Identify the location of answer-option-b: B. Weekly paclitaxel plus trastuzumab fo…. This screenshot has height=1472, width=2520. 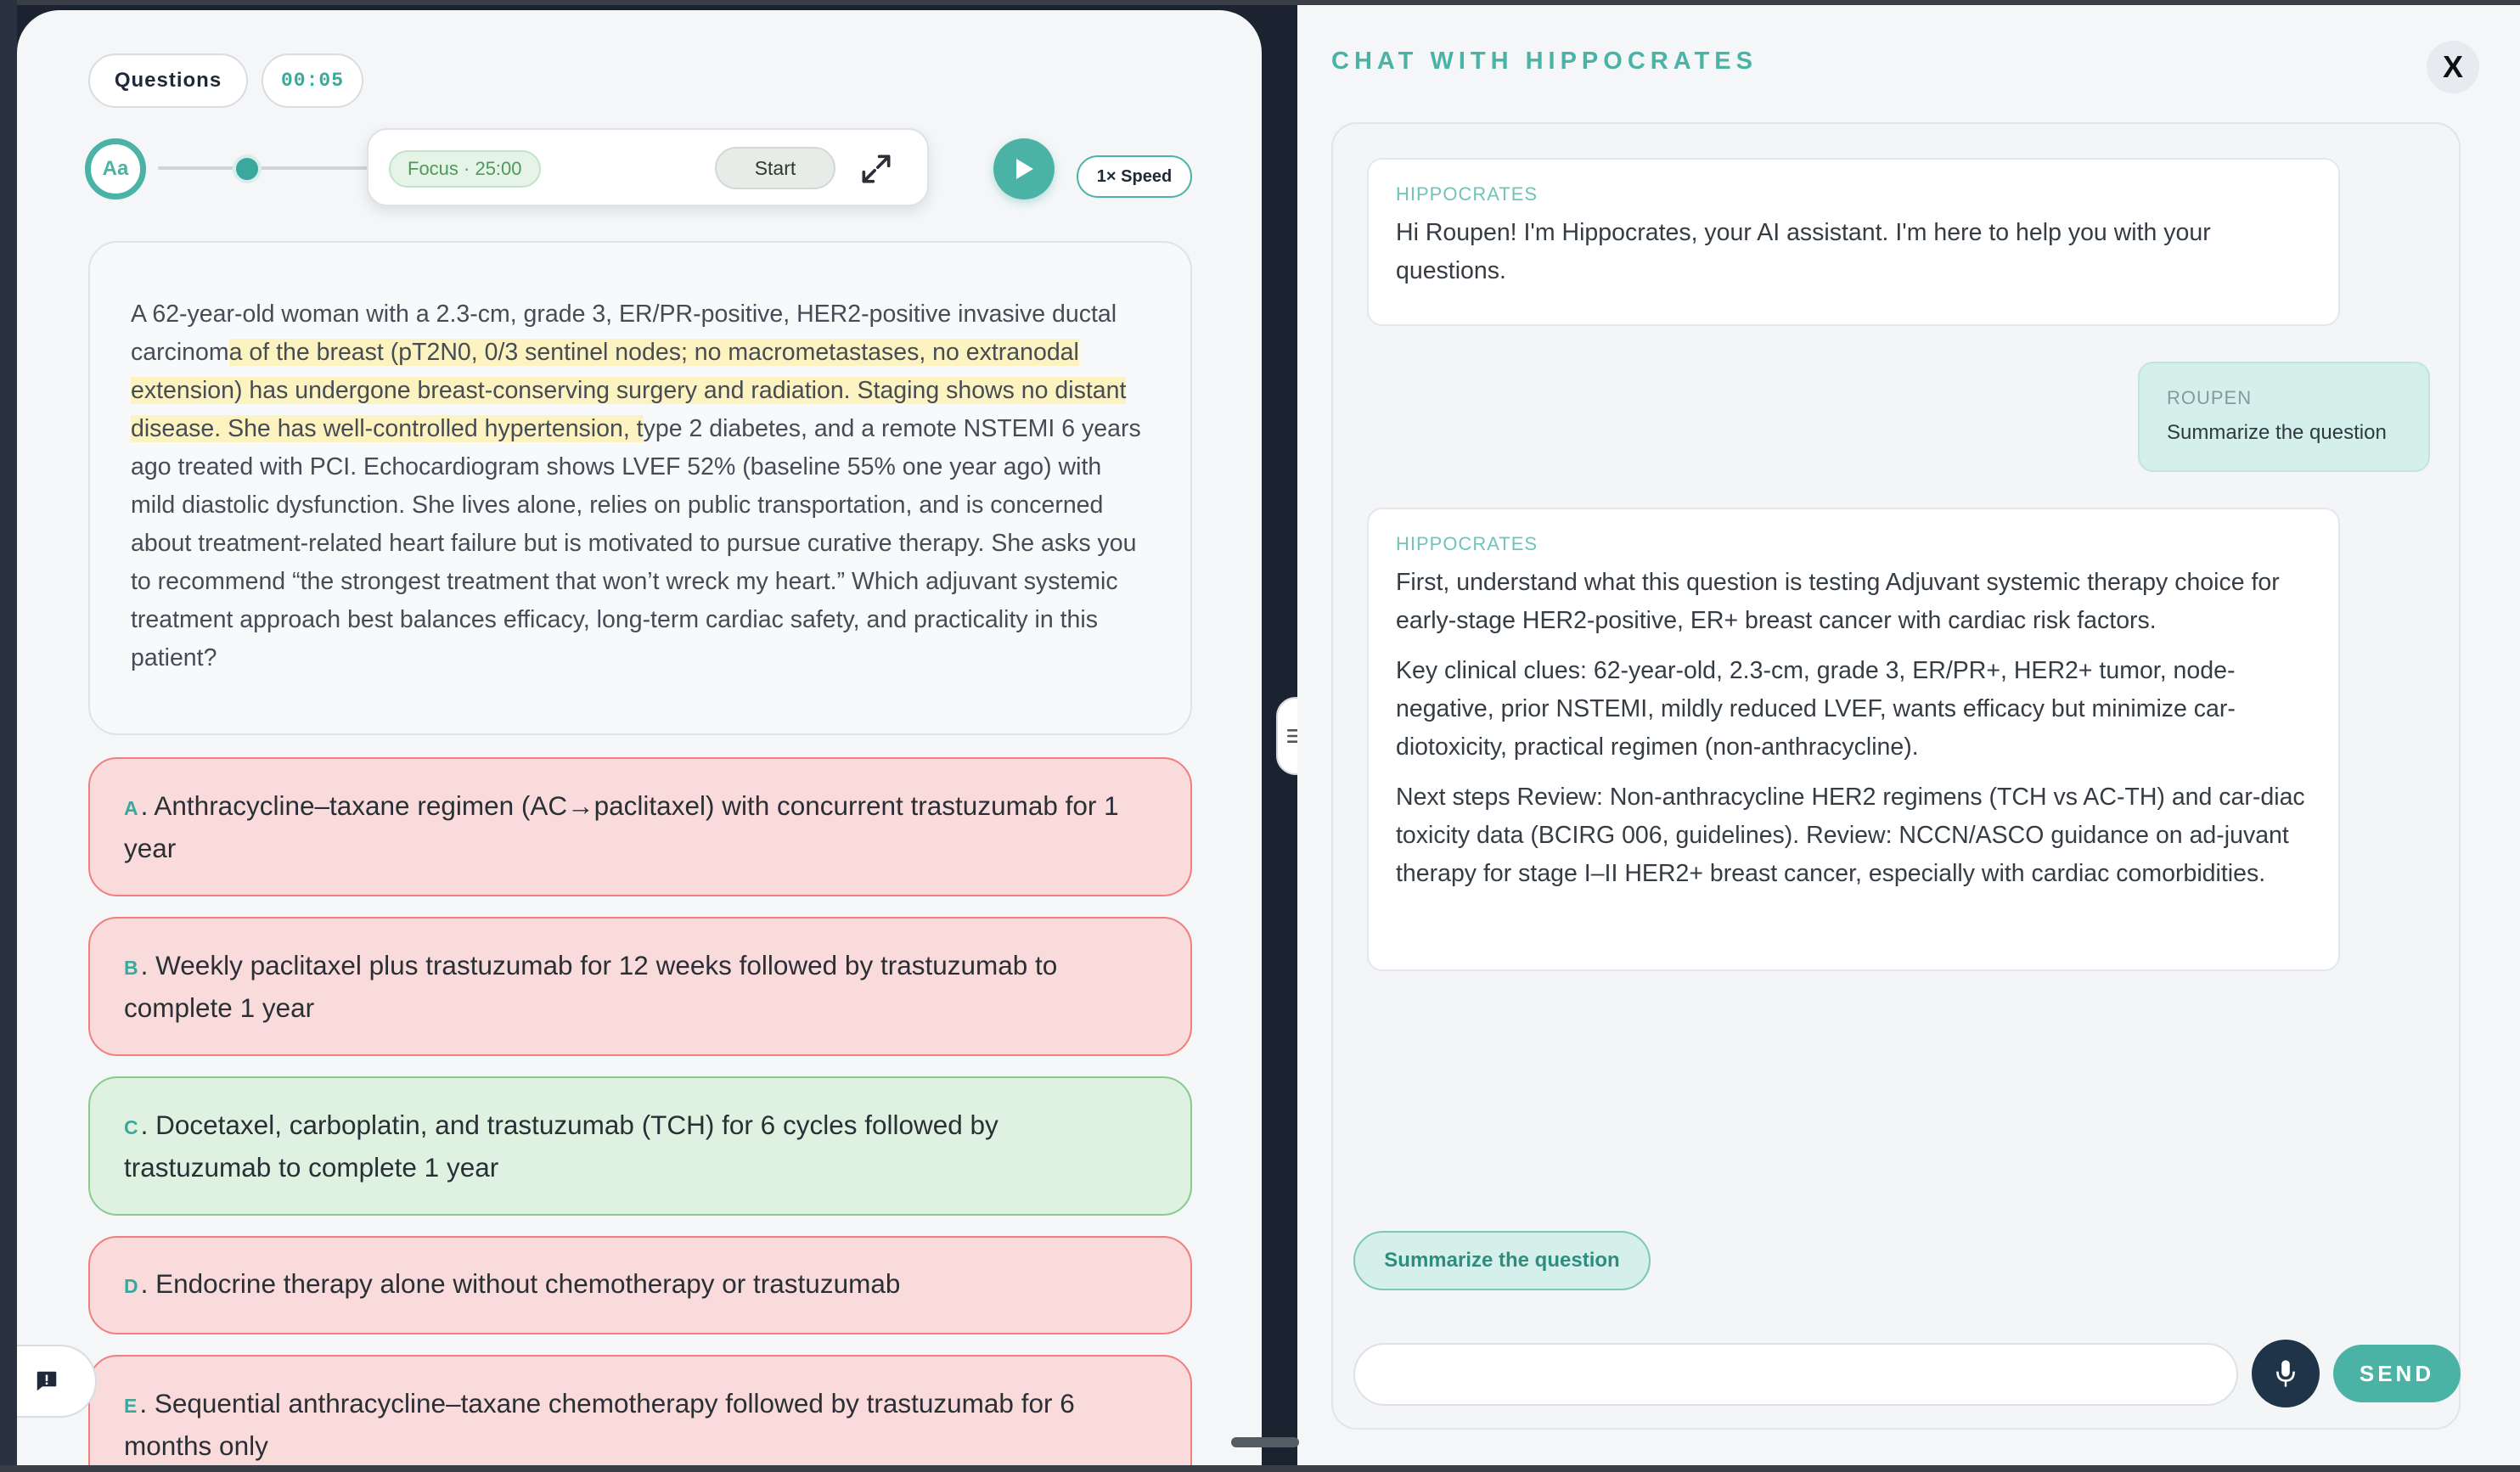
(640, 987).